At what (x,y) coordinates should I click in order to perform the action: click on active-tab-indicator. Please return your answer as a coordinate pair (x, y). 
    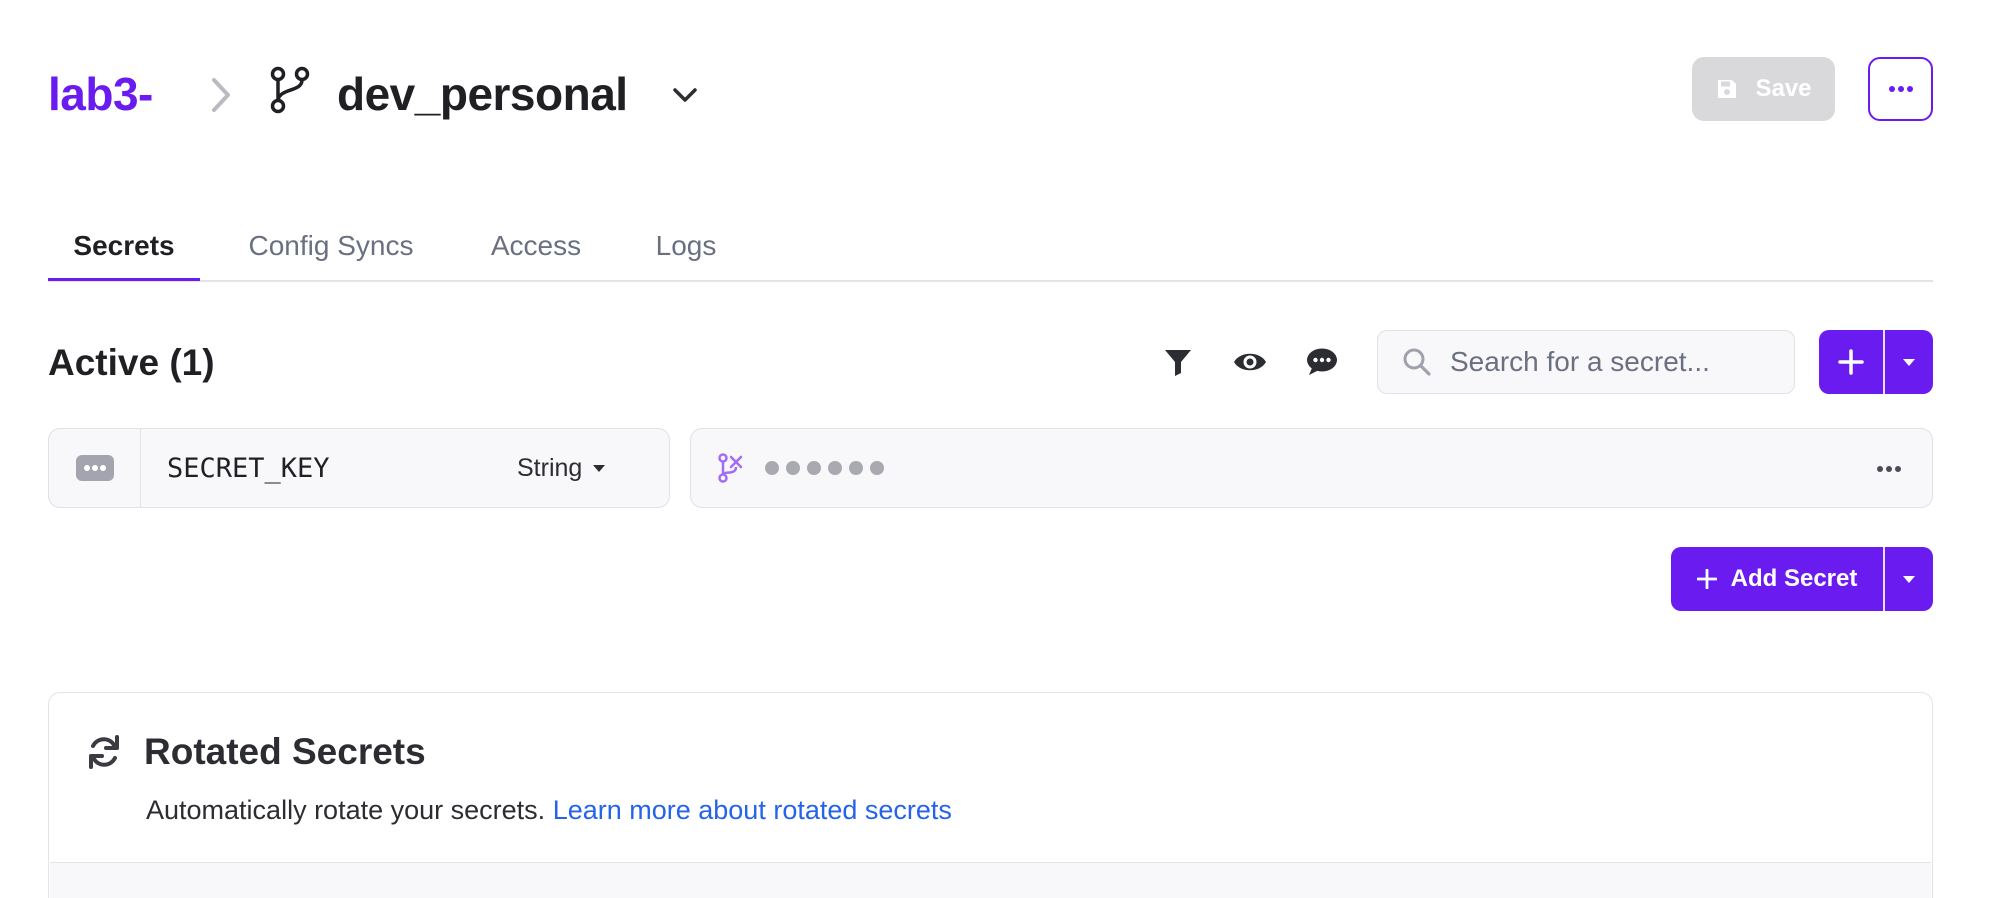
    Looking at the image, I should click on (124, 279).